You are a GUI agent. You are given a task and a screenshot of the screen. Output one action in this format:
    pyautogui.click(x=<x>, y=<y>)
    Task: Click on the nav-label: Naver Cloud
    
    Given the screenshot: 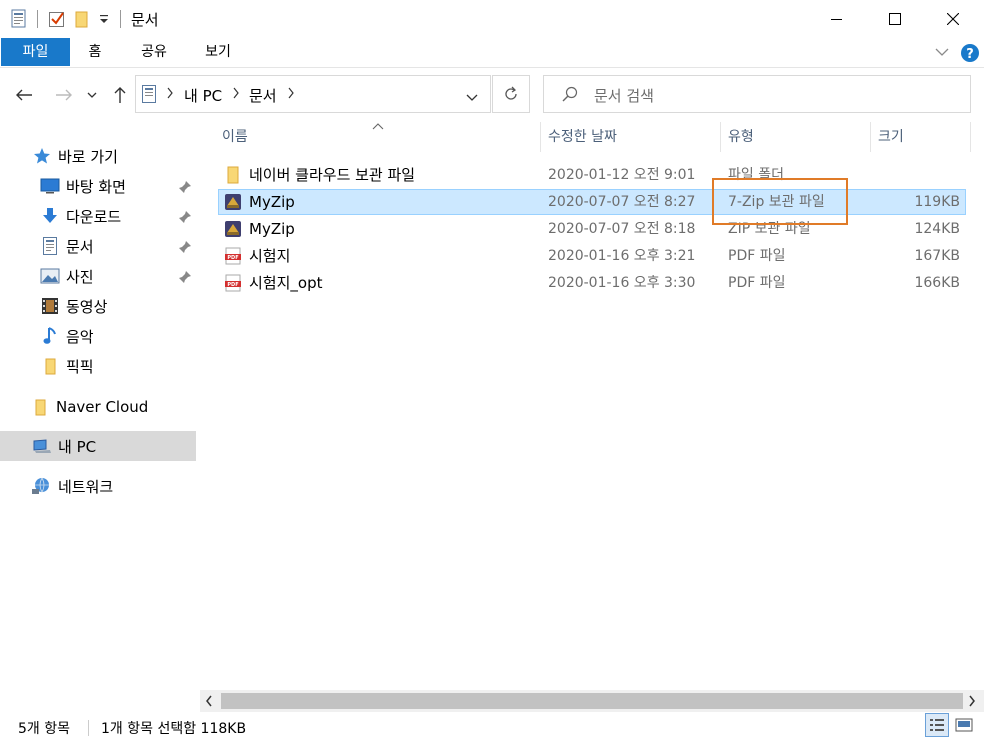 What is the action you would take?
    pyautogui.click(x=102, y=407)
    